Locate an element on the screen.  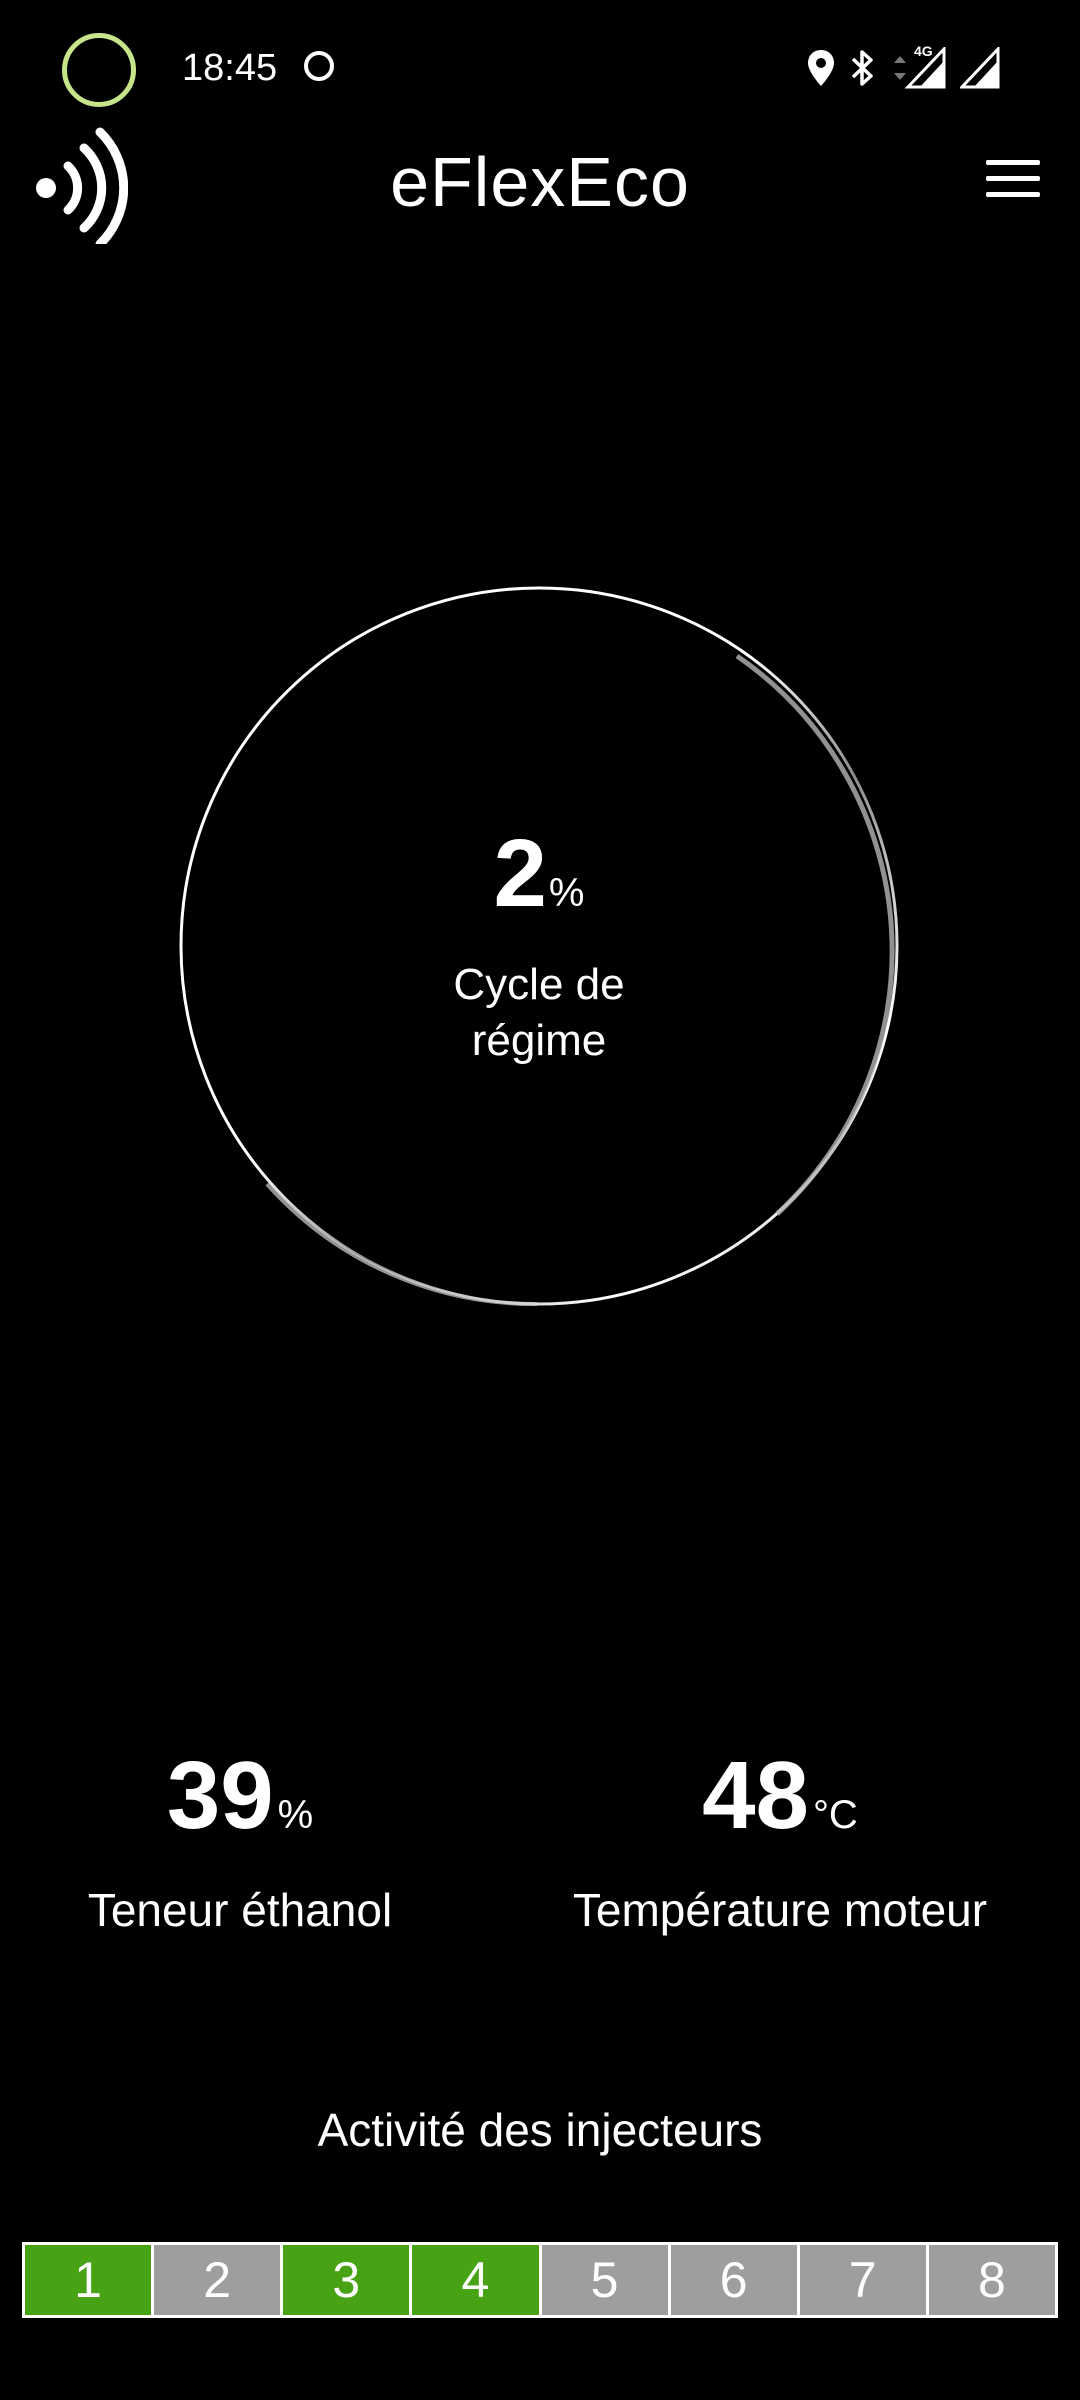
ethanol-unit: % is located at coordinates (295, 1815).